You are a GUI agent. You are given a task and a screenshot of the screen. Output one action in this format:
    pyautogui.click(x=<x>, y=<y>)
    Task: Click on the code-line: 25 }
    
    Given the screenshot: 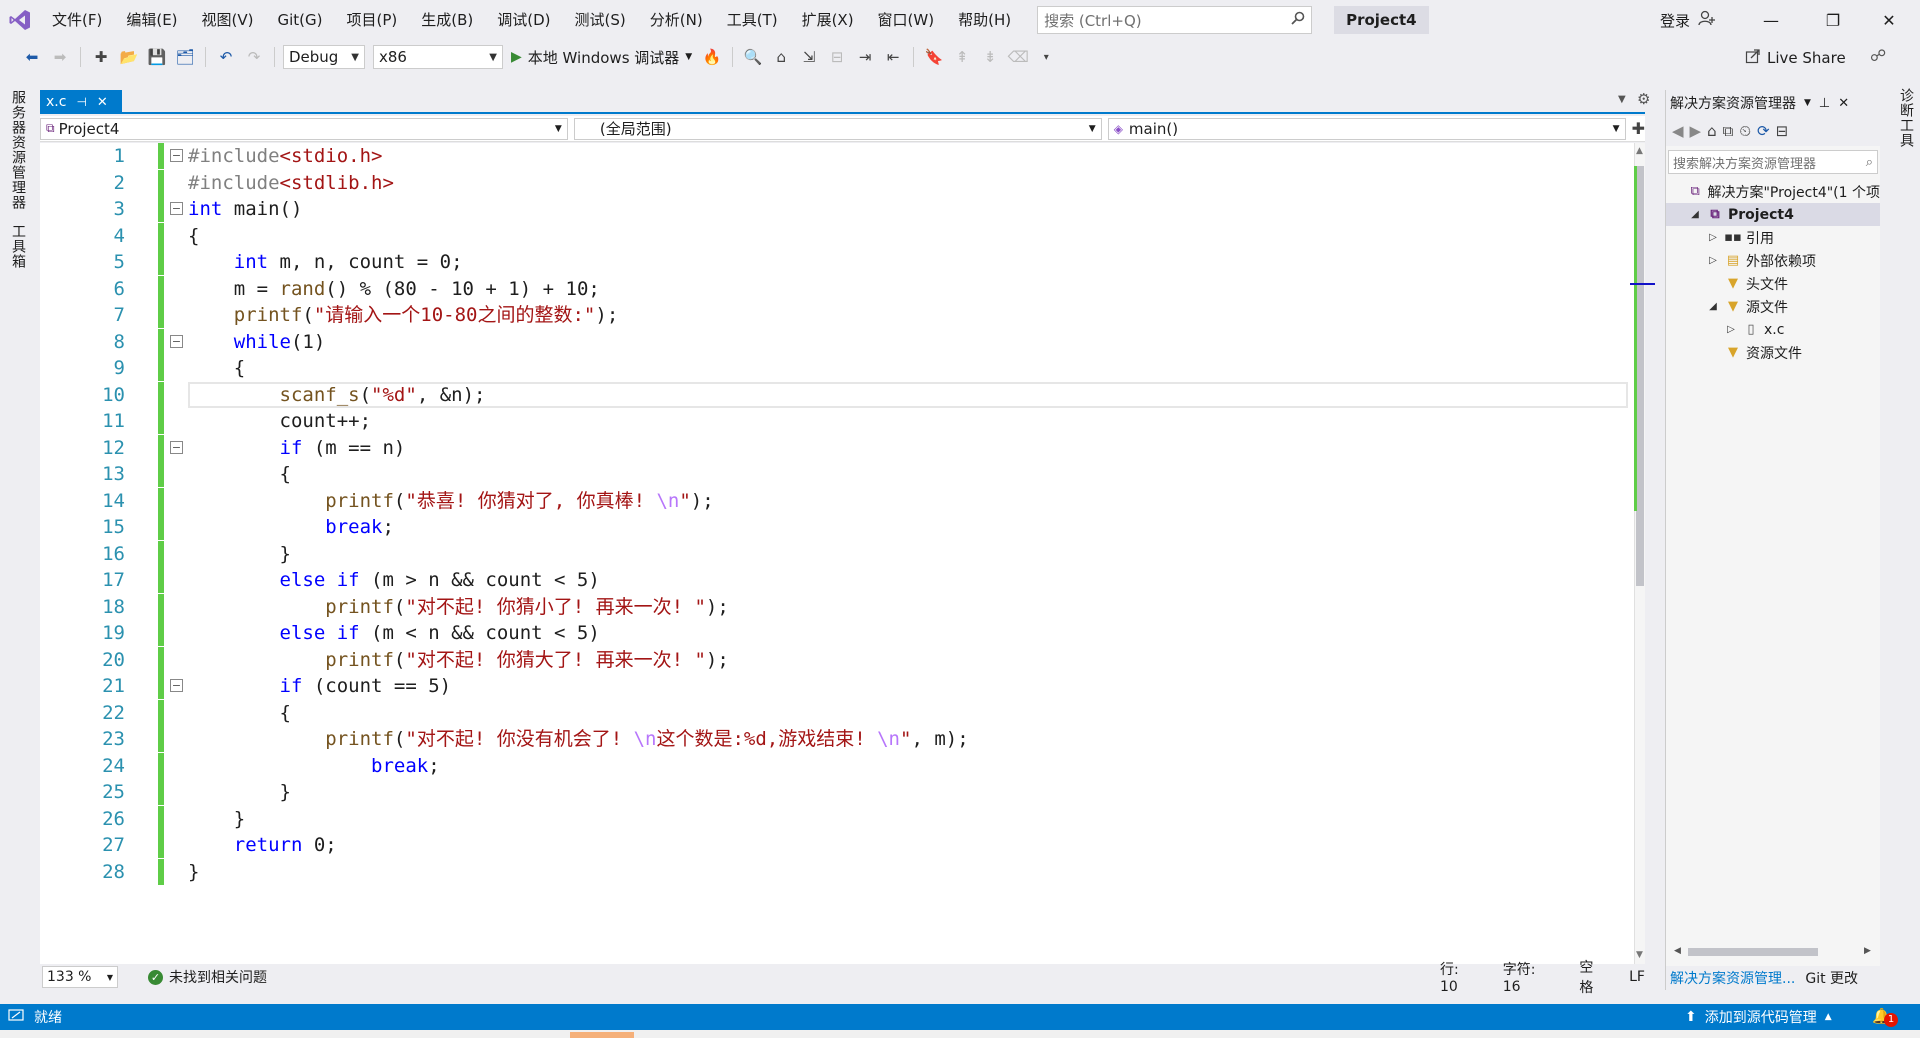 What is the action you would take?
    pyautogui.click(x=837, y=792)
    